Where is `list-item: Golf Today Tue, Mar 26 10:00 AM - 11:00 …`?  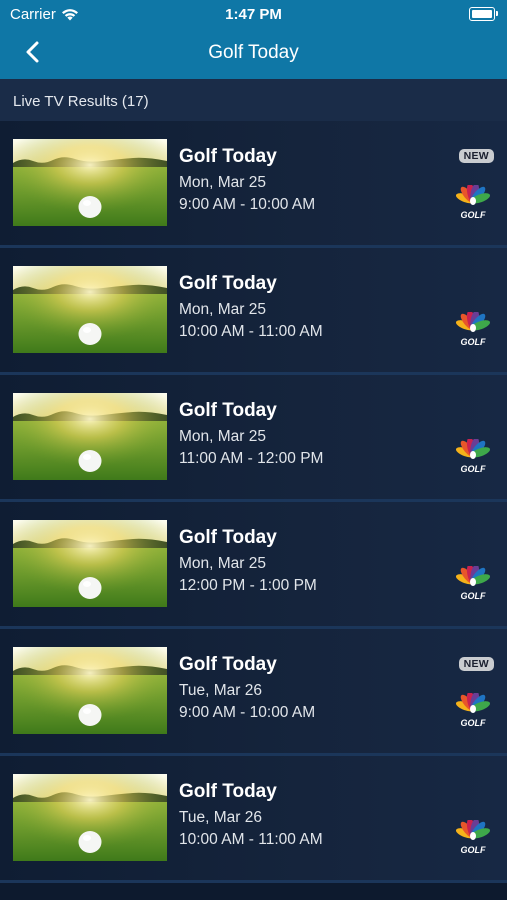 list-item: Golf Today Tue, Mar 26 10:00 AM - 11:00 … is located at coordinates (253, 819).